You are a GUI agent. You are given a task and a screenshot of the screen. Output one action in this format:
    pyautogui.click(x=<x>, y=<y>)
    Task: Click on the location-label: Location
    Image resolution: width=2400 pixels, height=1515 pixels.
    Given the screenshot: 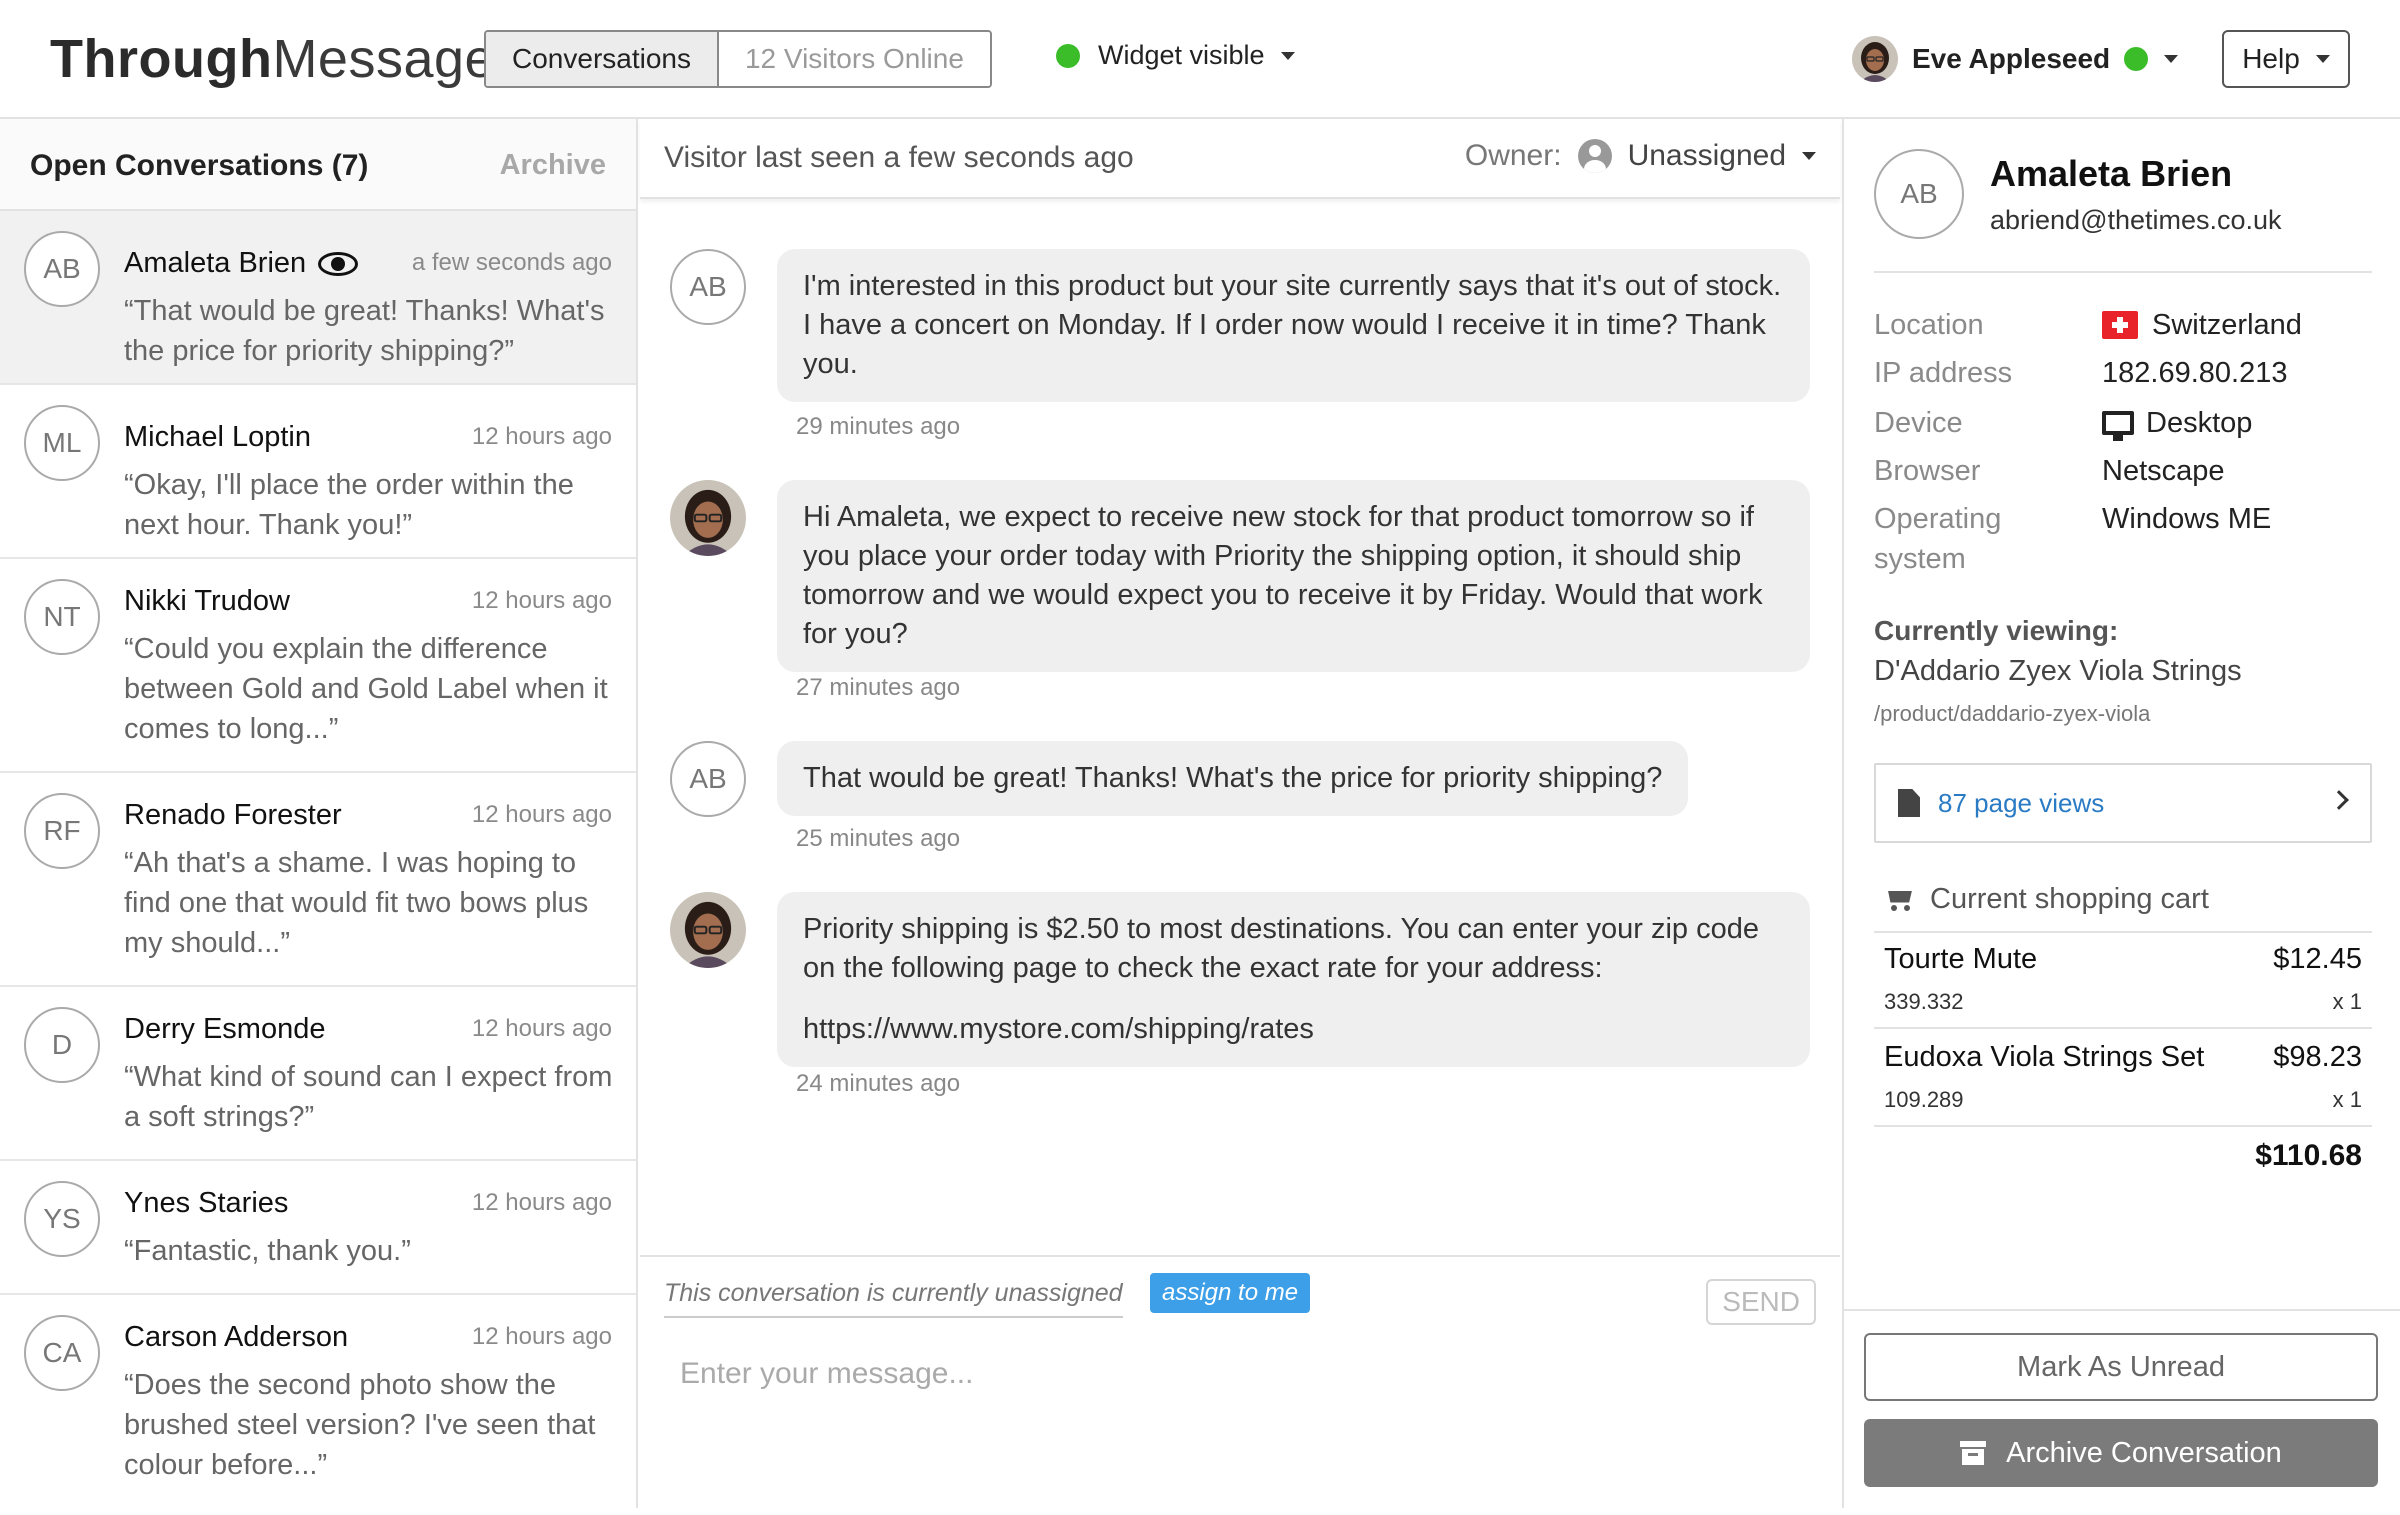 What is the action you would take?
    pyautogui.click(x=1929, y=325)
    